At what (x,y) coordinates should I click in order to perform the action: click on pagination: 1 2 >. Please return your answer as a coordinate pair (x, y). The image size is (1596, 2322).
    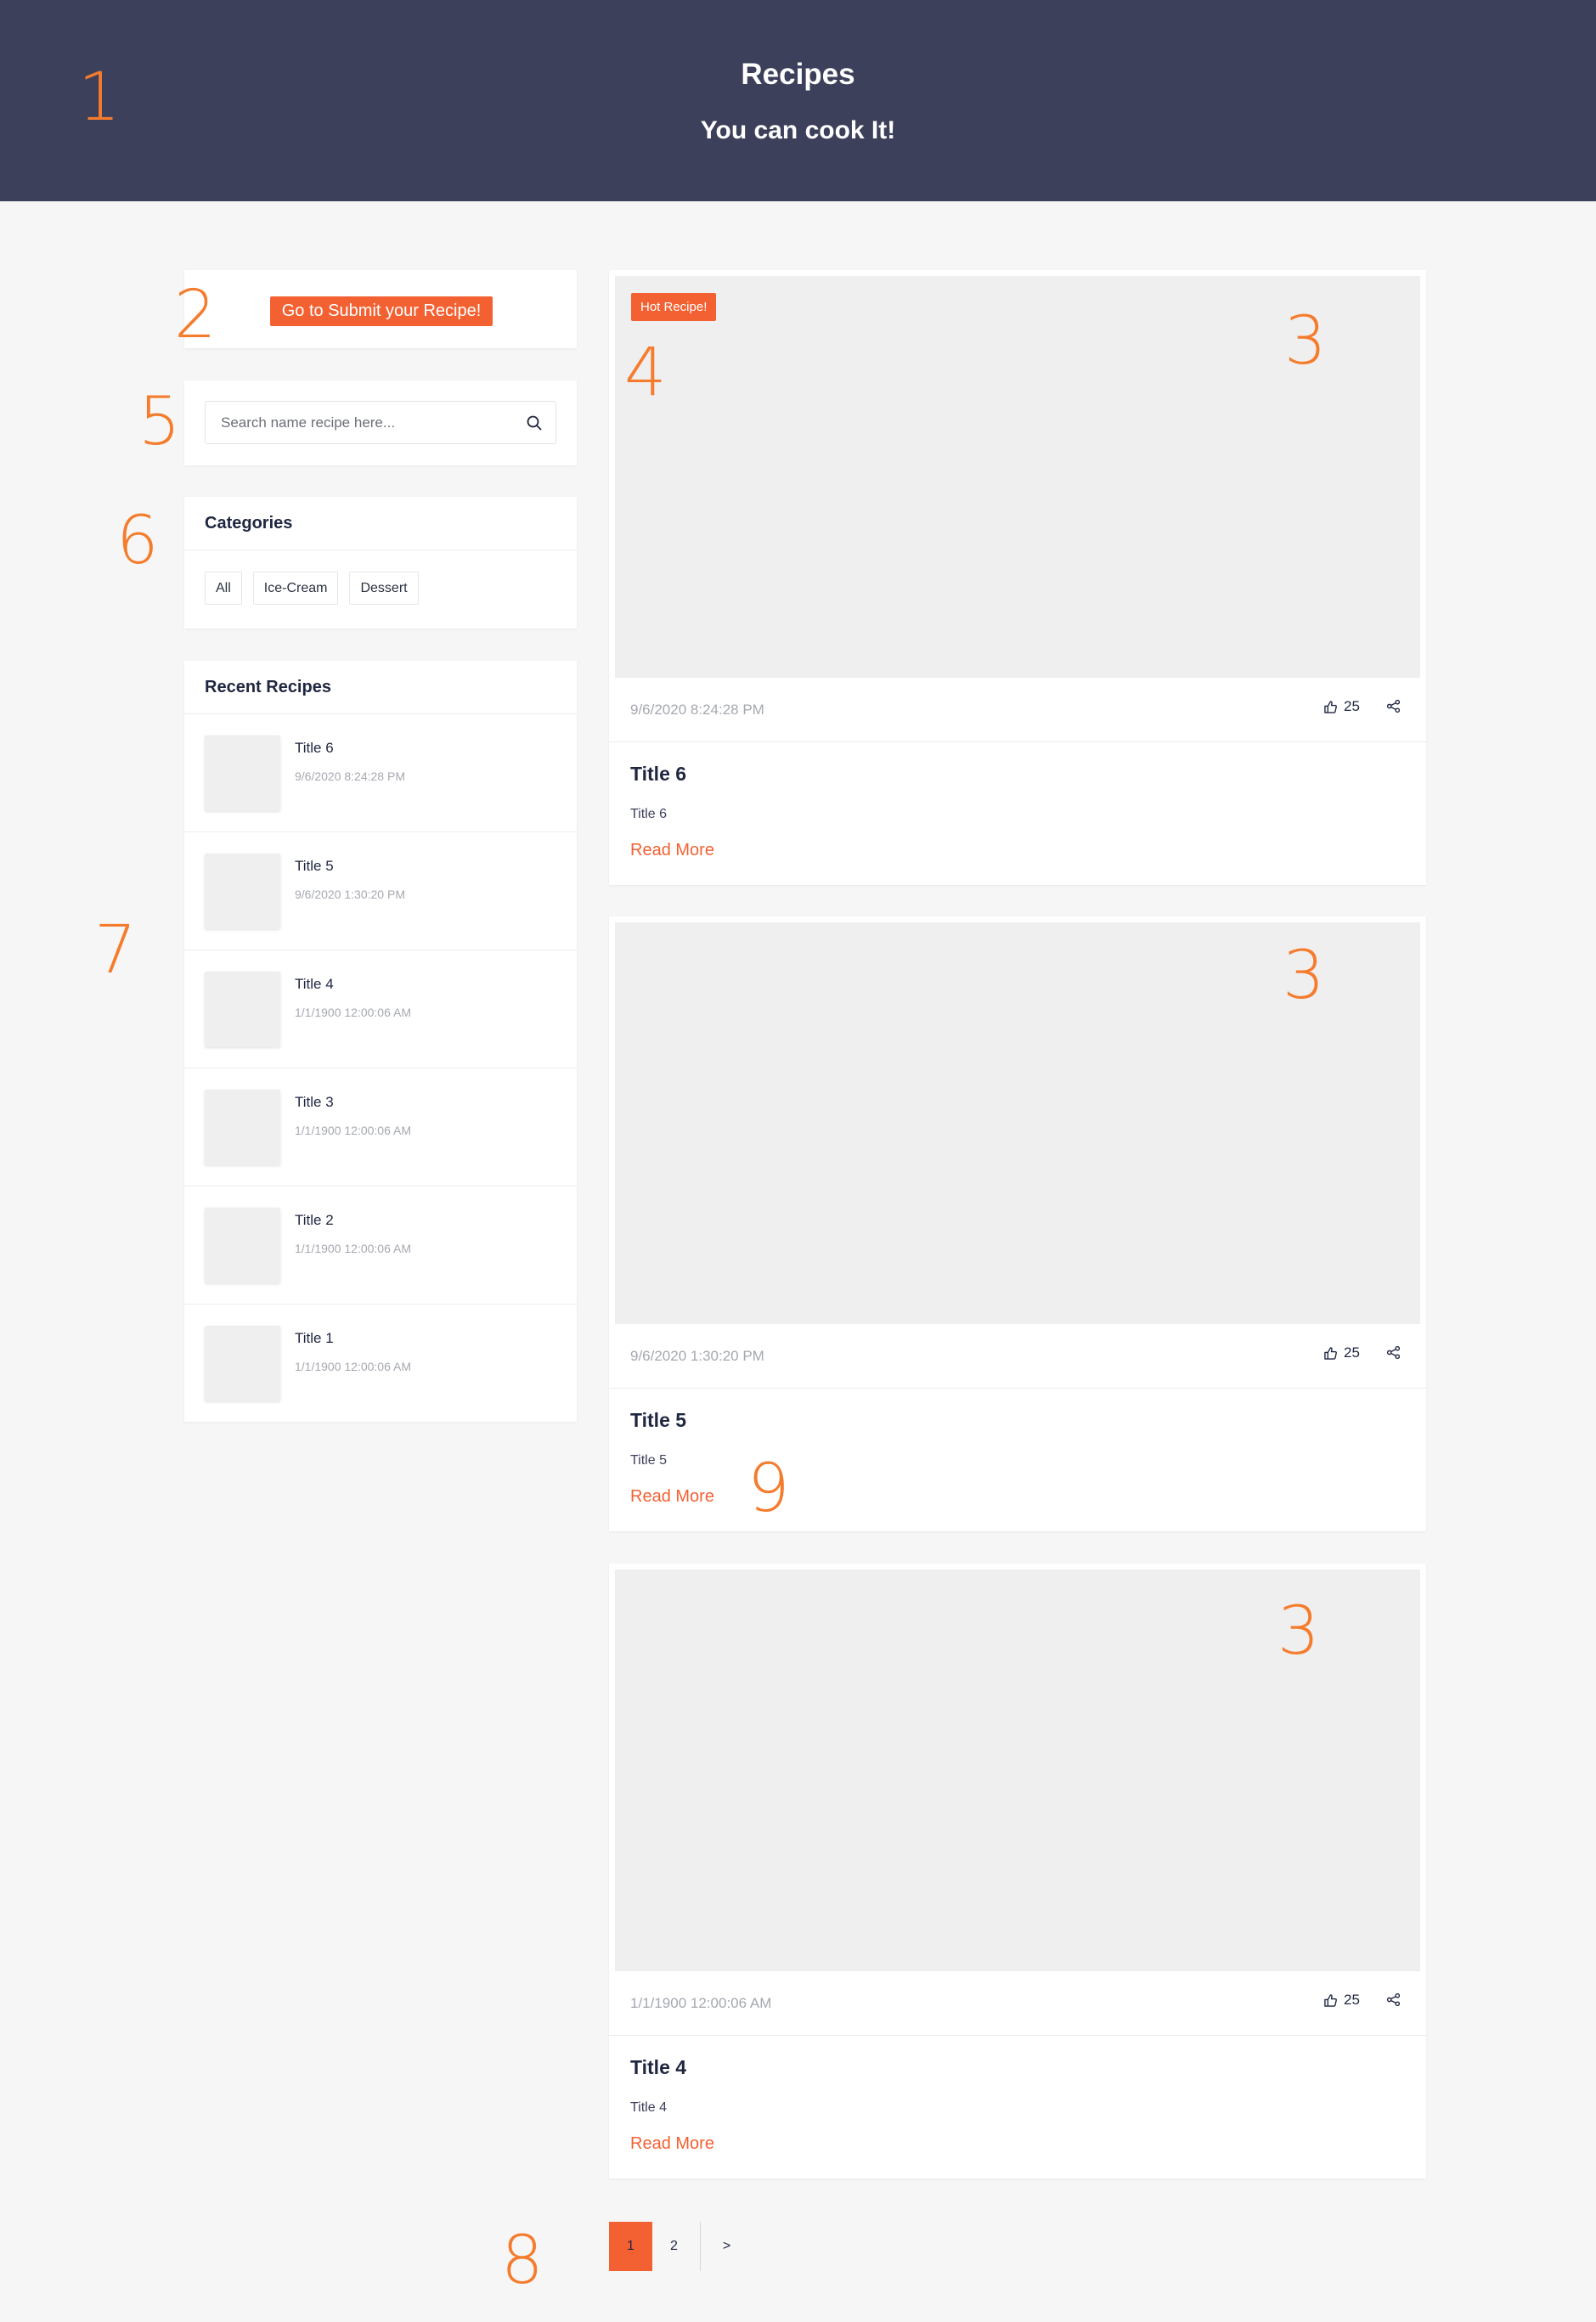
    Looking at the image, I should click on (678, 2246).